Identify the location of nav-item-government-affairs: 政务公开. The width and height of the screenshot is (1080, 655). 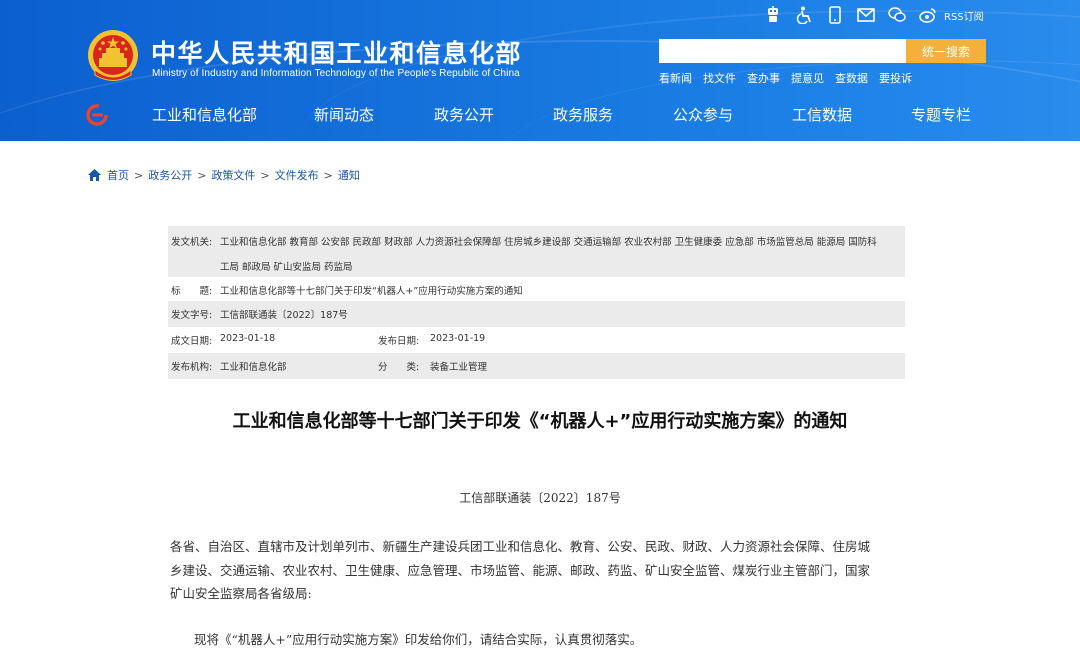
(464, 115).